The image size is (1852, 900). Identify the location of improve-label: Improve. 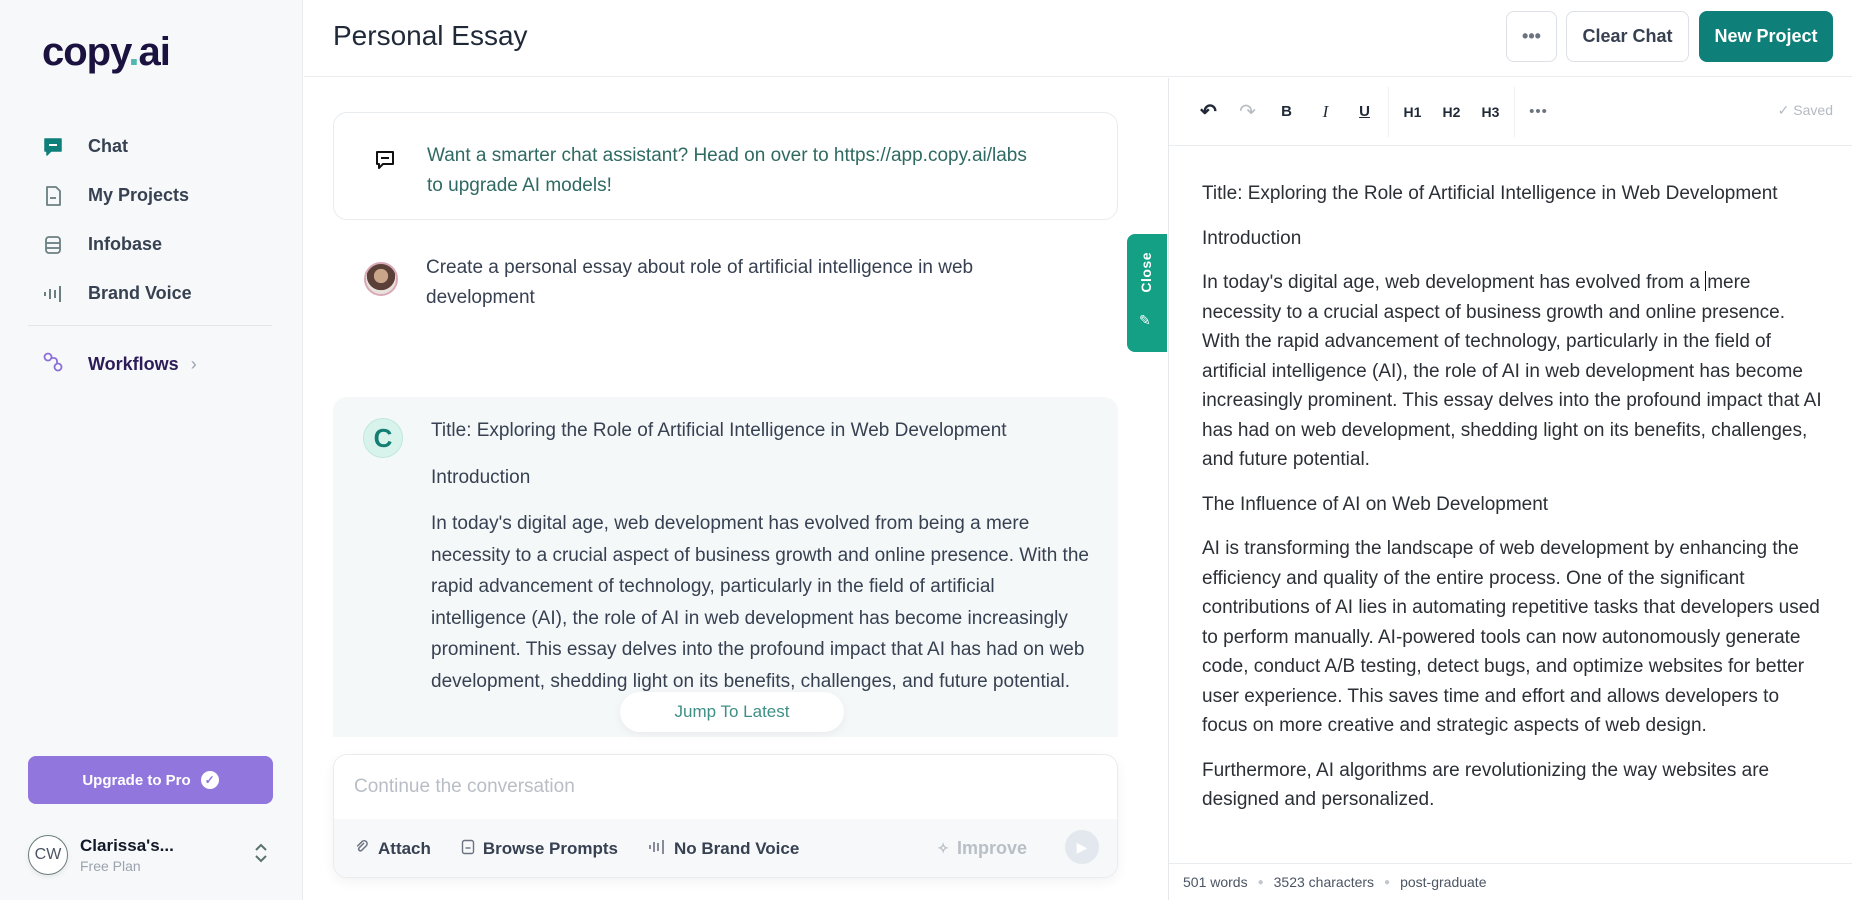
(991, 848).